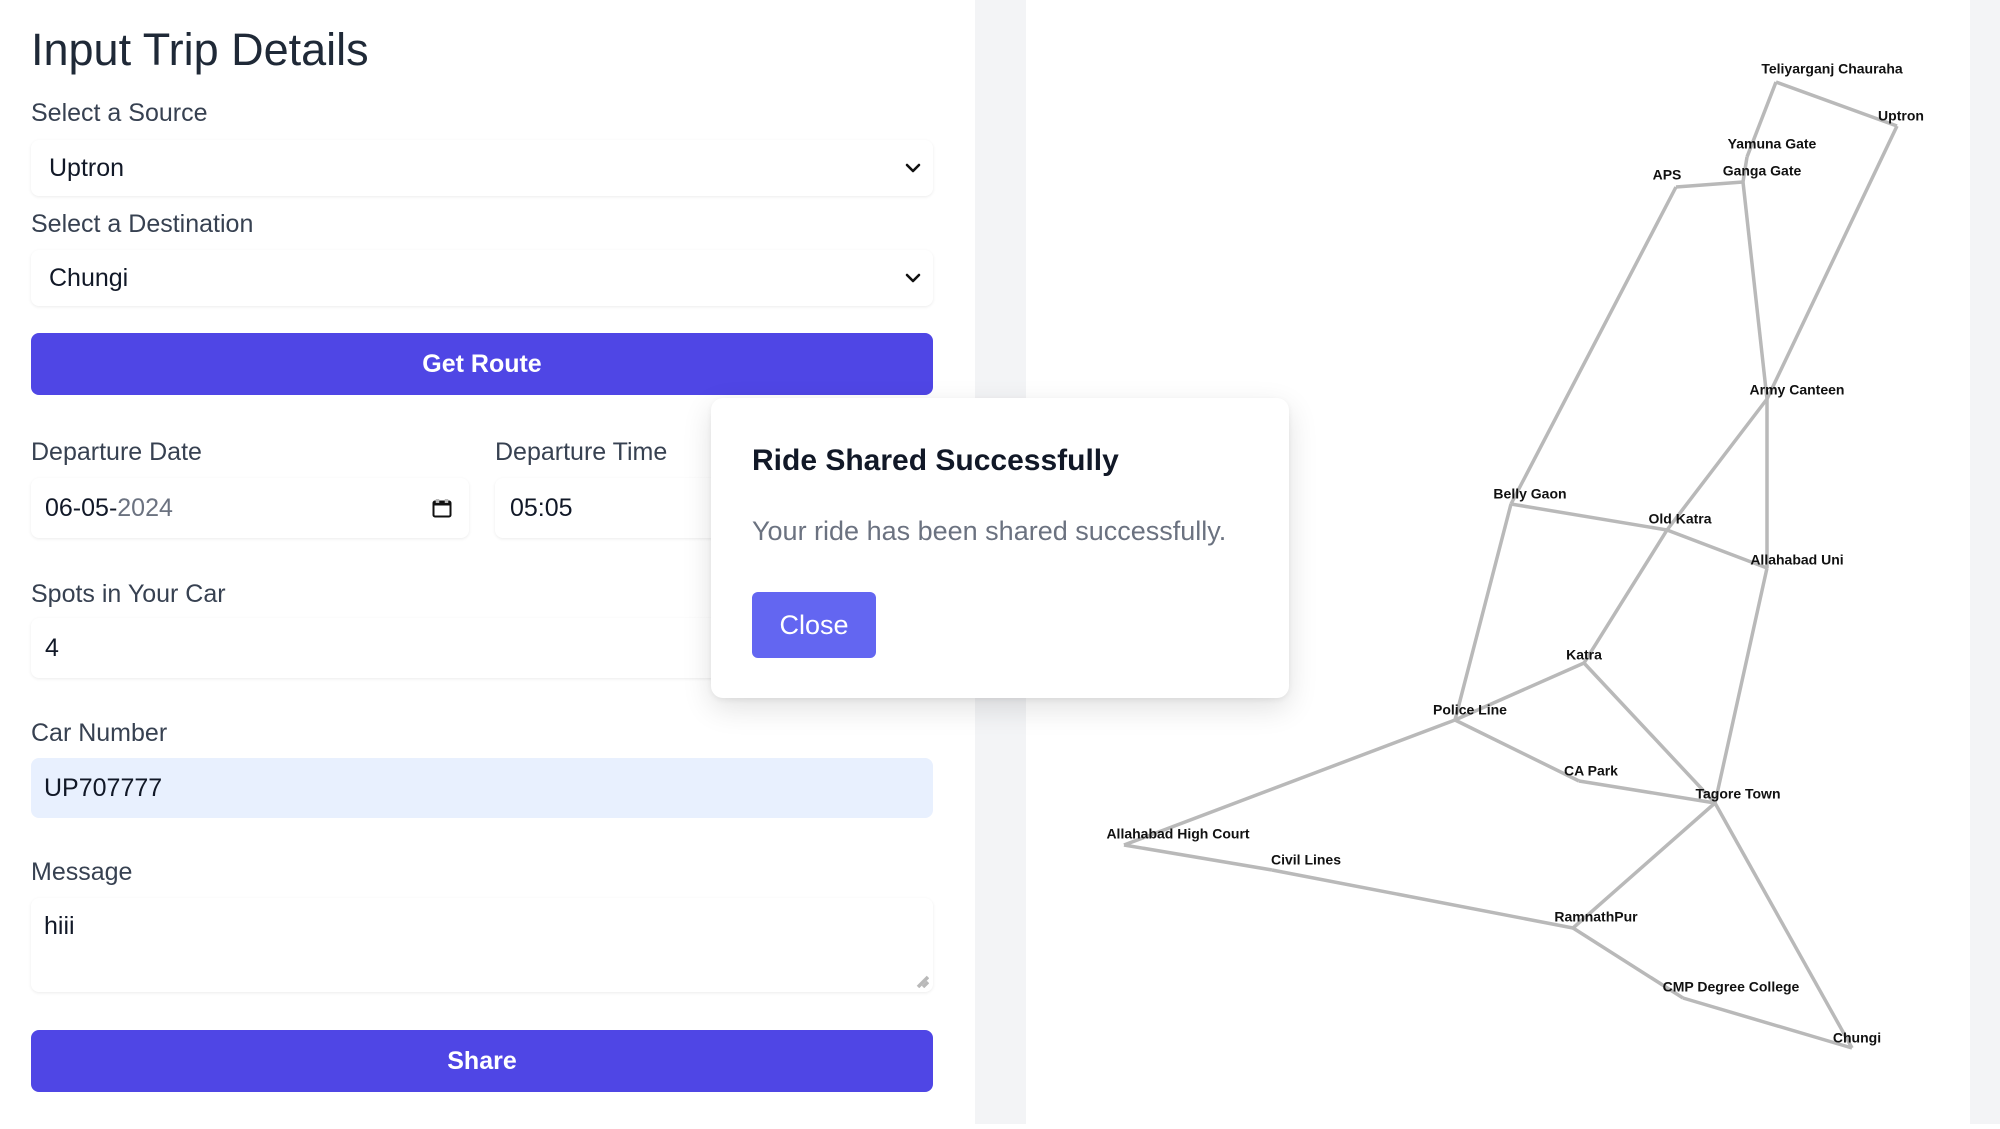  Describe the element at coordinates (1755, 290) in the screenshot. I see `edge-ganga-army` at that location.